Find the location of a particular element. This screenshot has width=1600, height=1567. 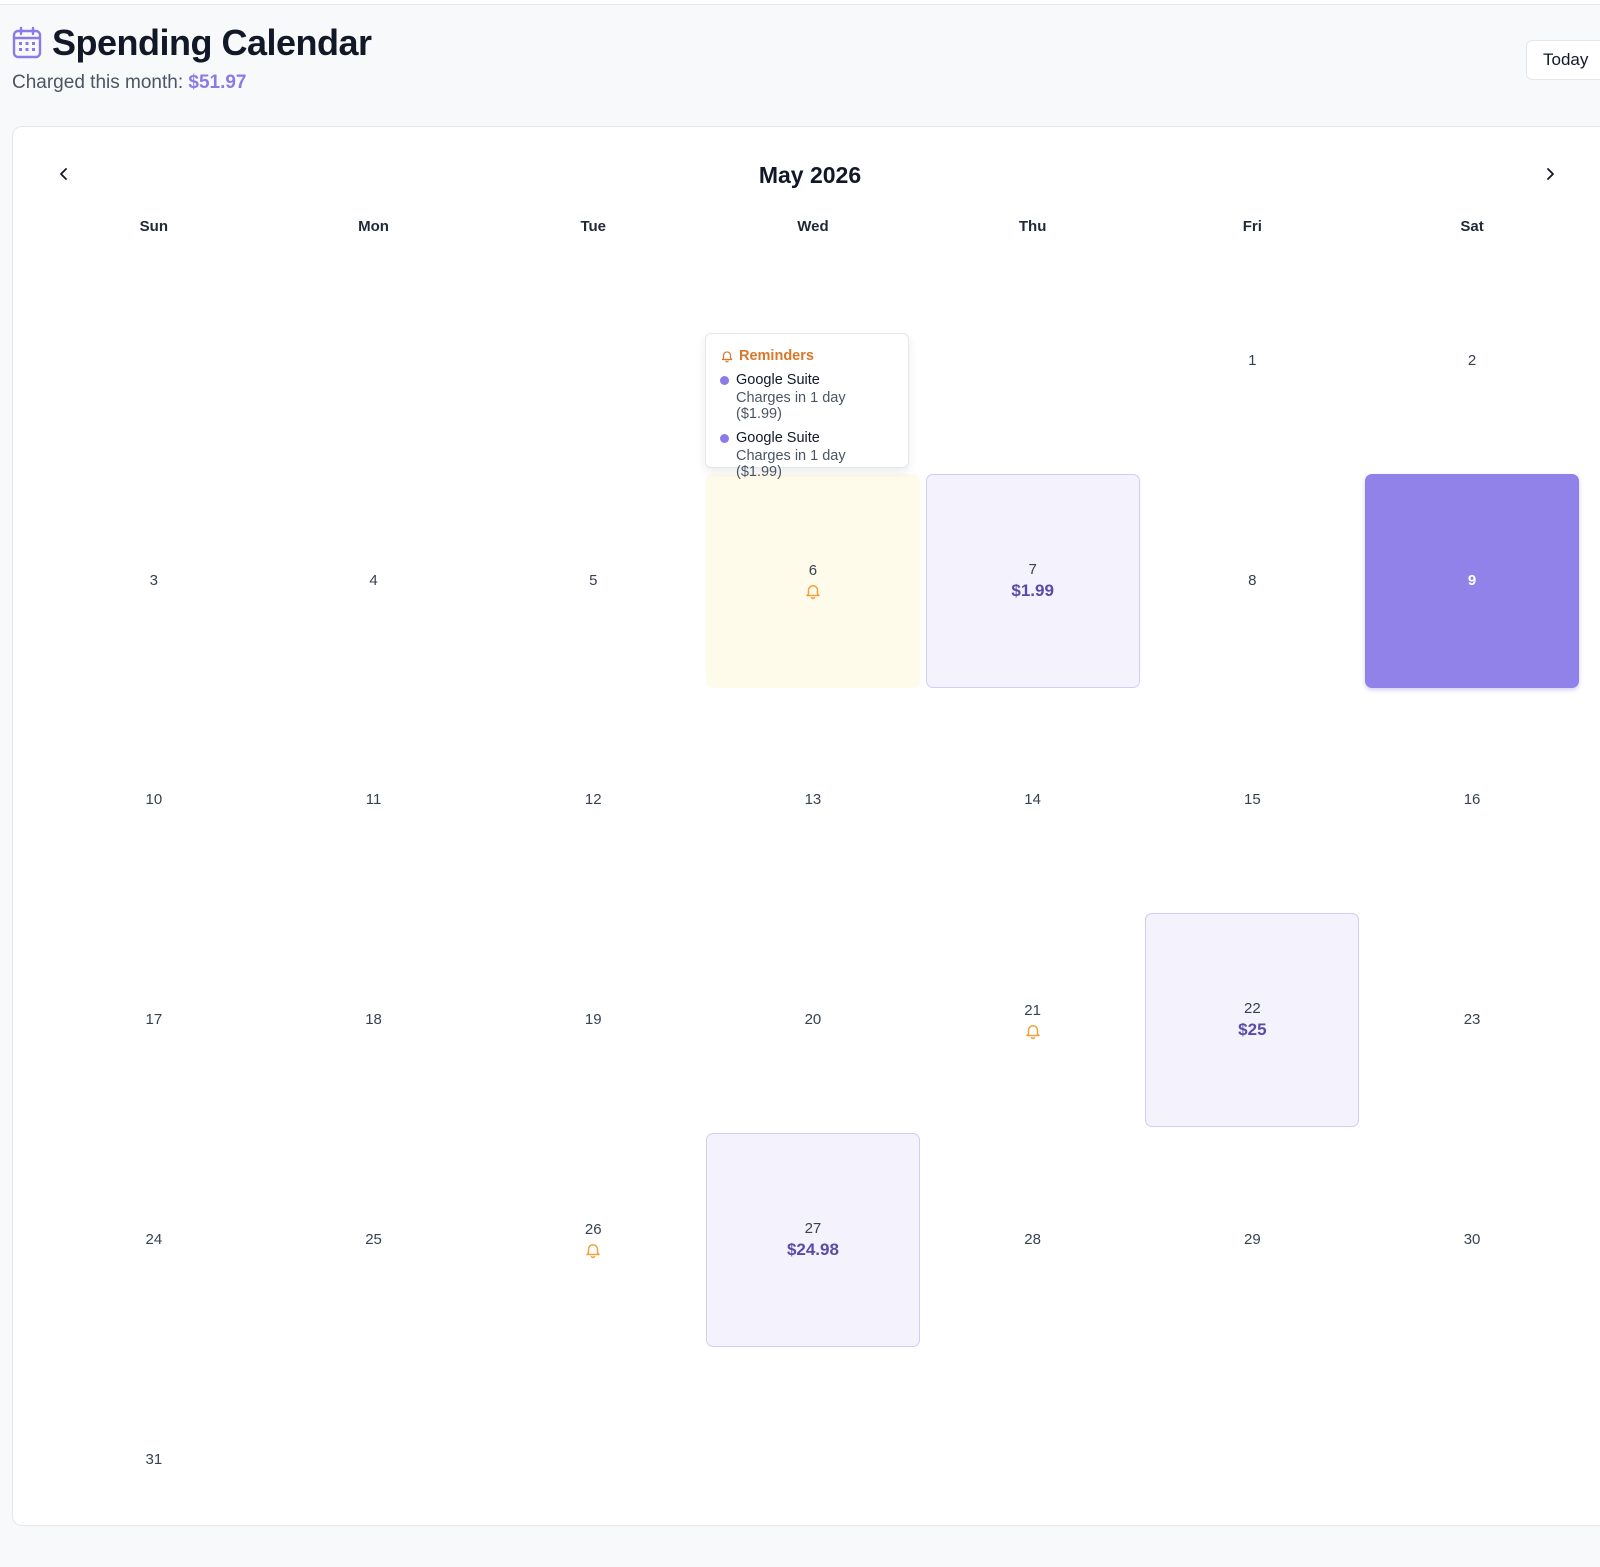

day-cell-11: 11 is located at coordinates (374, 800).